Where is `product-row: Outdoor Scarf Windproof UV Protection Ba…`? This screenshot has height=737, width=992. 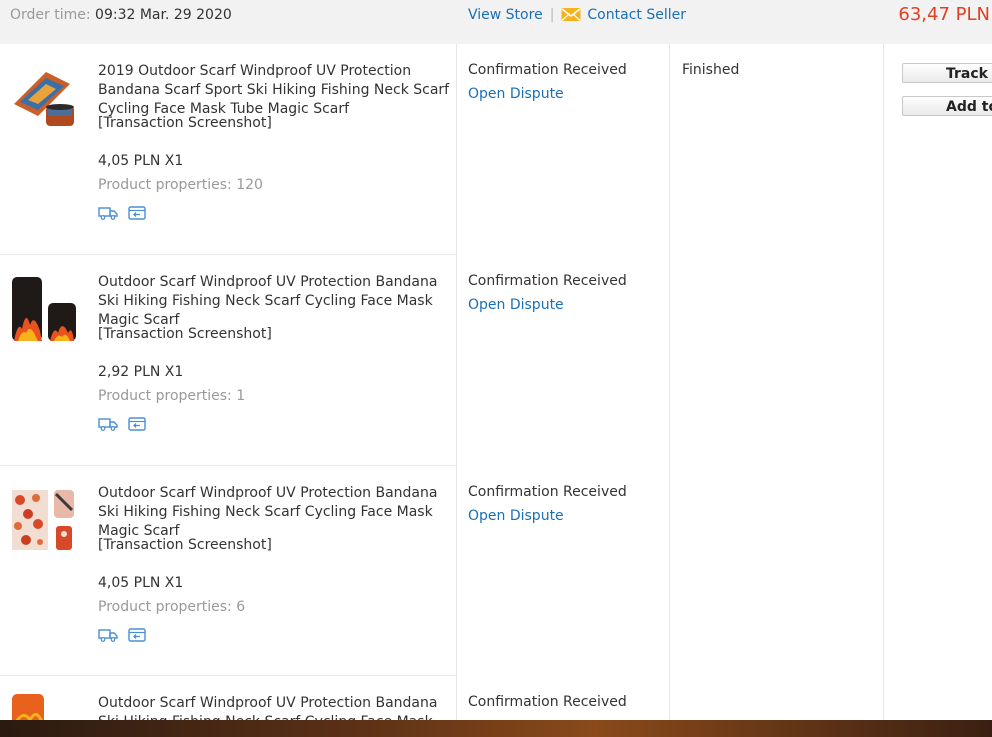
product-row: Outdoor Scarf Windproof UV Protection Ba… is located at coordinates (496, 698).